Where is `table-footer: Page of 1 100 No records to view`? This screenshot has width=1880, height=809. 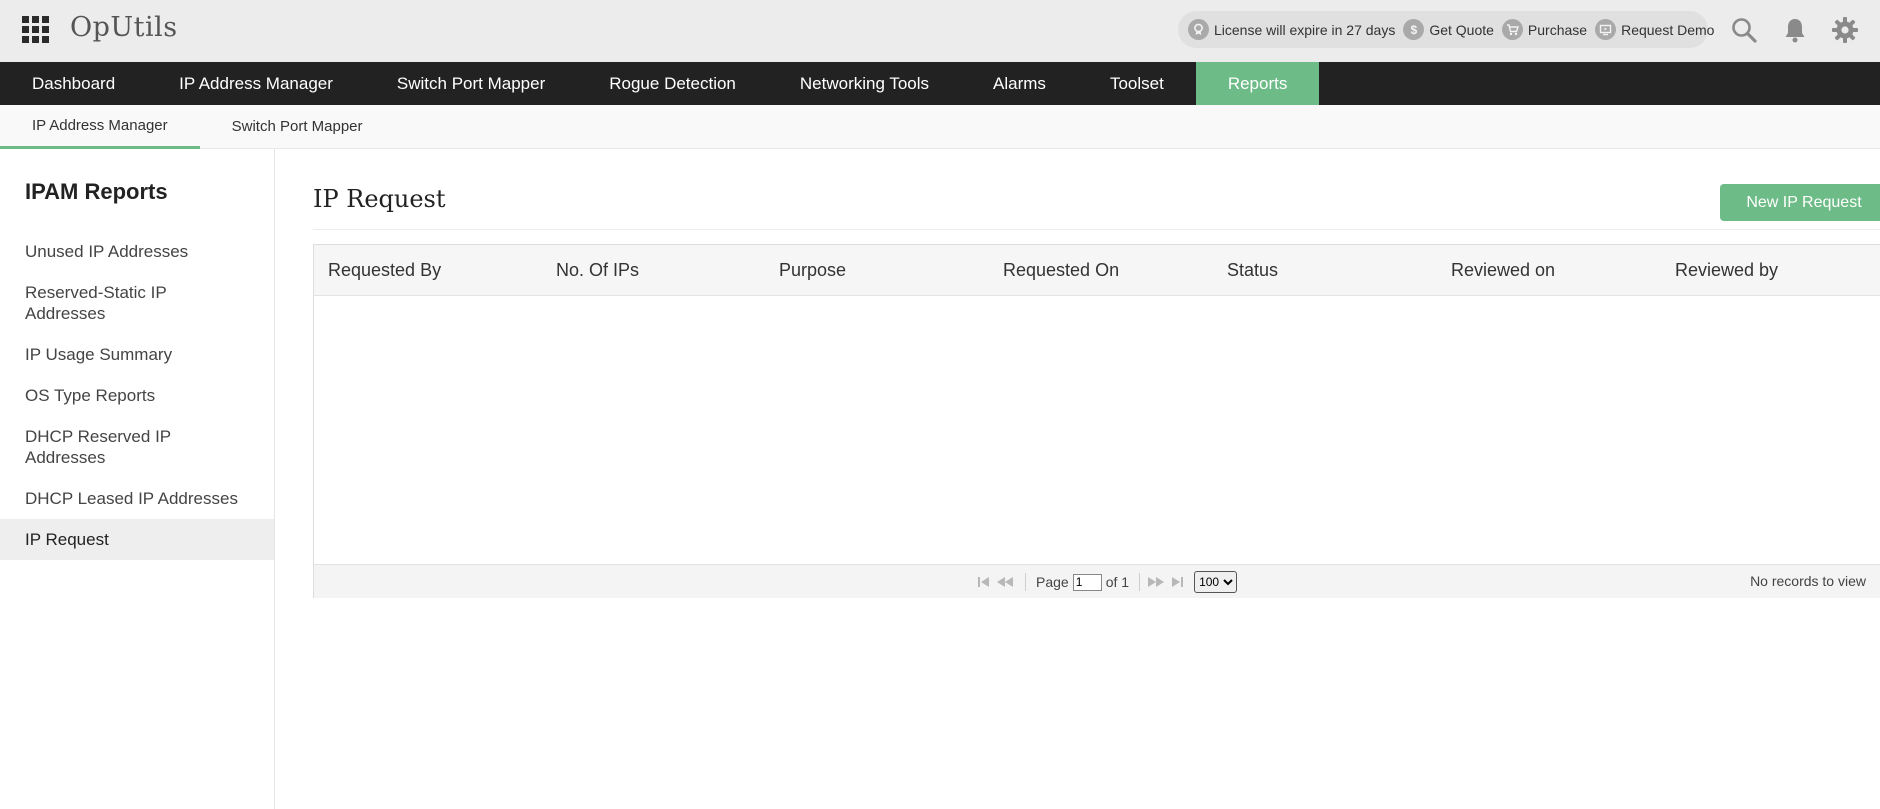
table-footer: Page of 1 100 No records to view is located at coordinates (1097, 581).